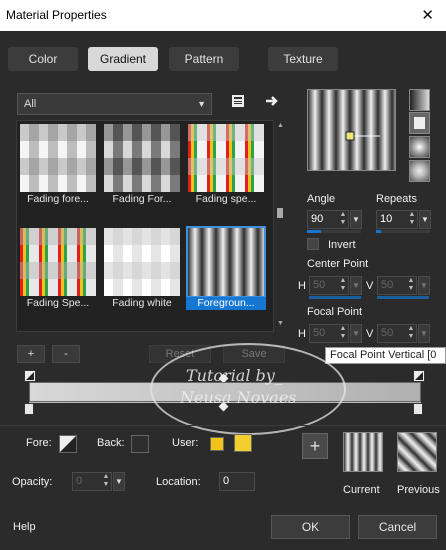 The image size is (446, 550). I want to click on tab-color: Color, so click(43, 59).